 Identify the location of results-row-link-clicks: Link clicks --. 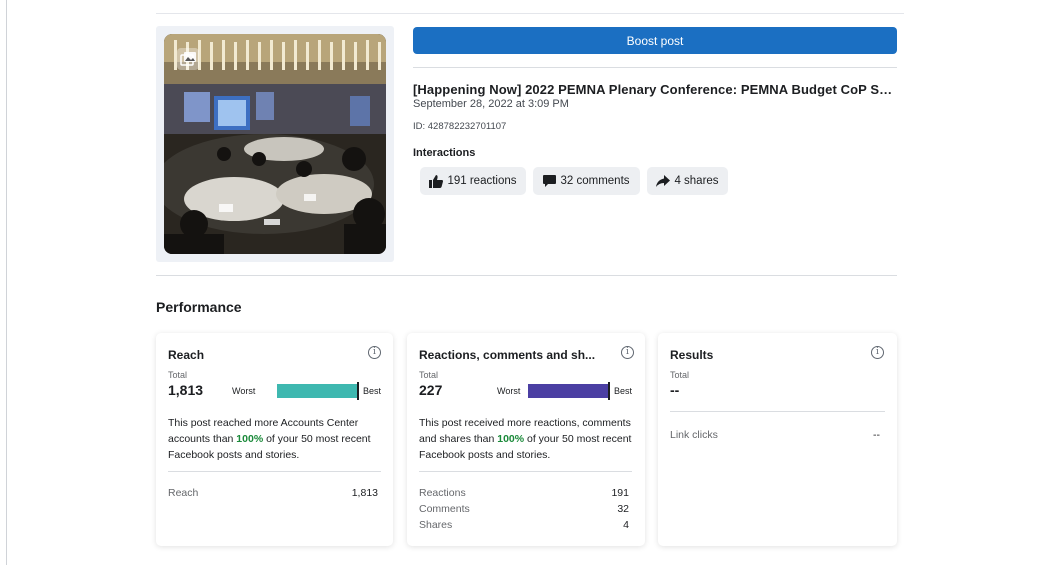
(775, 435).